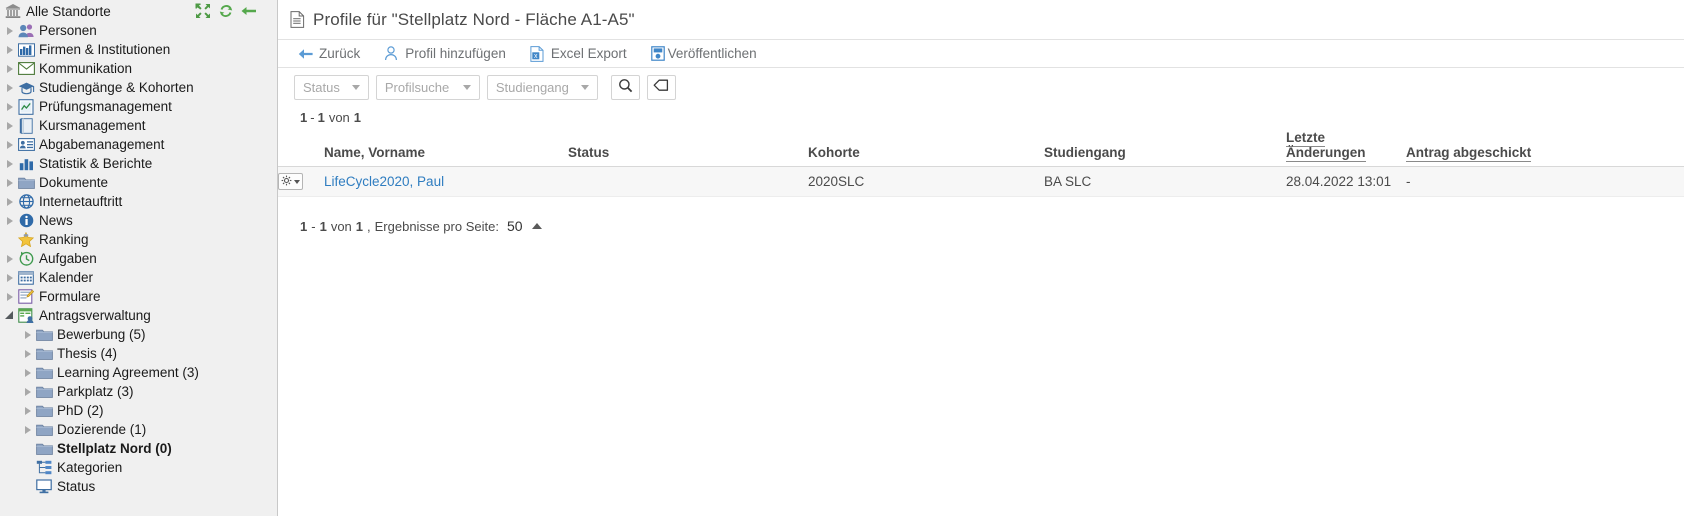  I want to click on sidebar-item-phd-2: PhD (2), so click(138, 410).